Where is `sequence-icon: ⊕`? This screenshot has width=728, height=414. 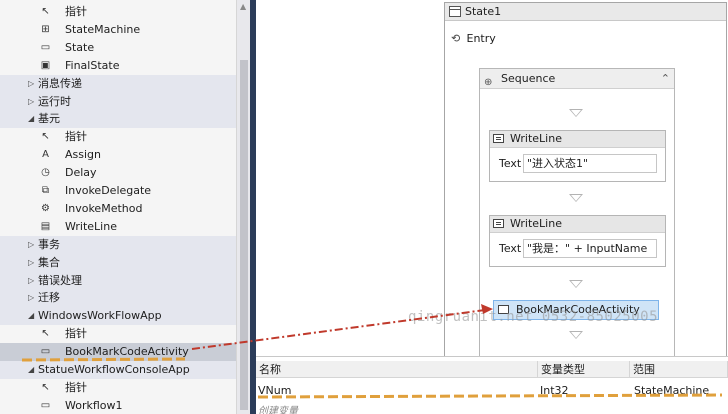
sequence-icon: ⊕ is located at coordinates (488, 82).